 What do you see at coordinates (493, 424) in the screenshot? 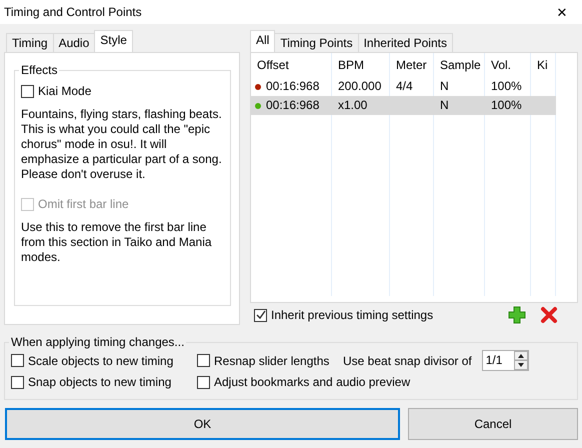
I see `dialog-button: Cancel` at bounding box center [493, 424].